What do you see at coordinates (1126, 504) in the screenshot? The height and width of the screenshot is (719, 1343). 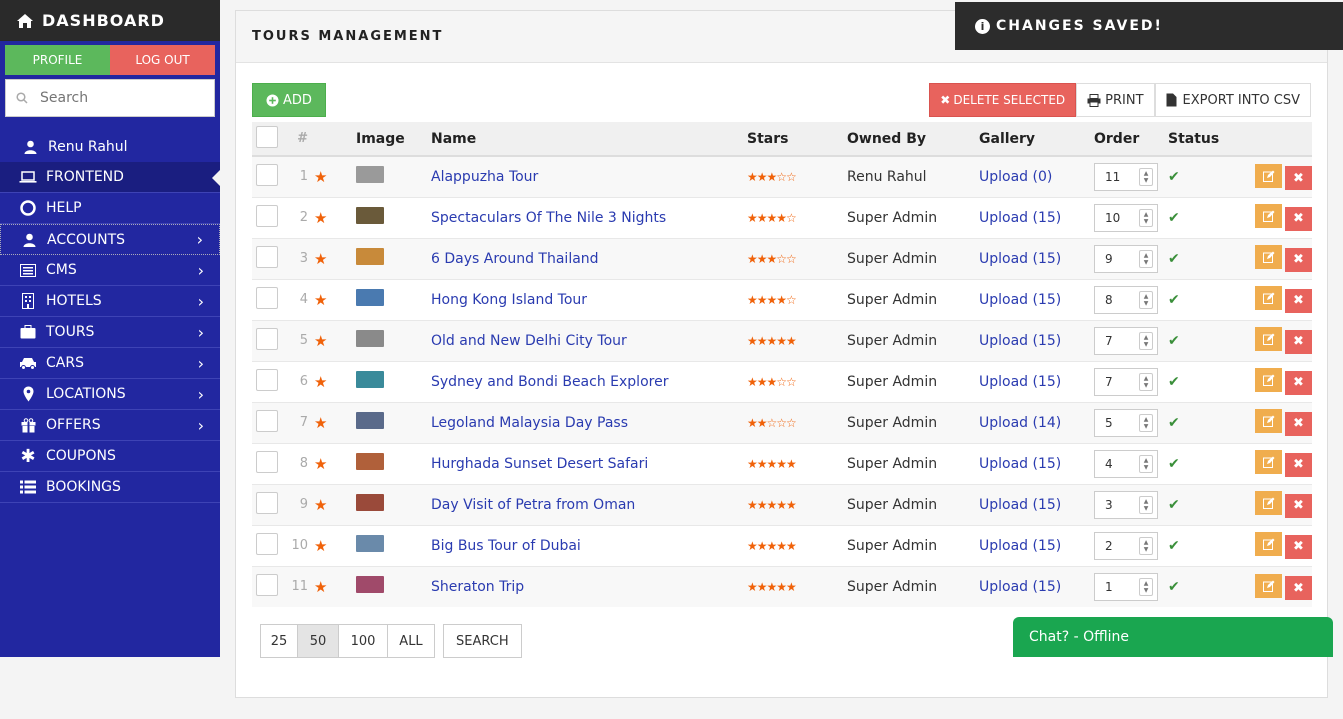 I see `order-stepper: 3 ▲ ▼` at bounding box center [1126, 504].